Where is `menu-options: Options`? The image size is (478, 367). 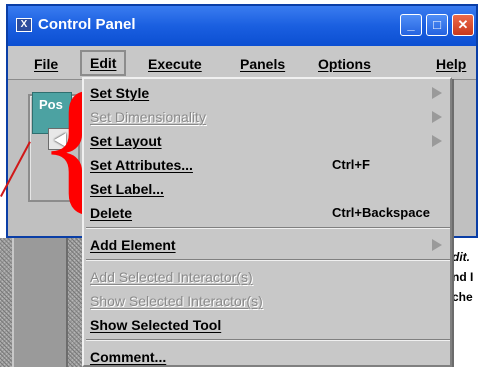 menu-options: Options is located at coordinates (344, 64).